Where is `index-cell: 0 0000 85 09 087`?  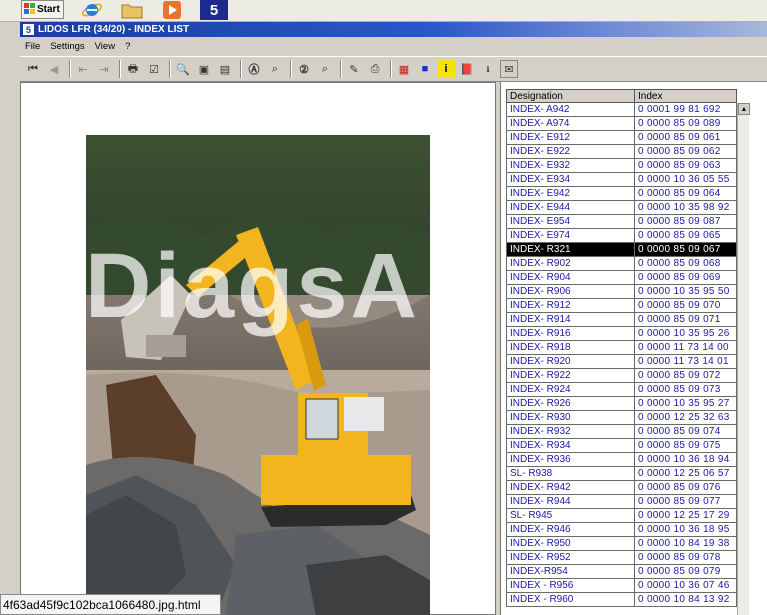
index-cell: 0 0000 85 09 087 is located at coordinates (685, 221).